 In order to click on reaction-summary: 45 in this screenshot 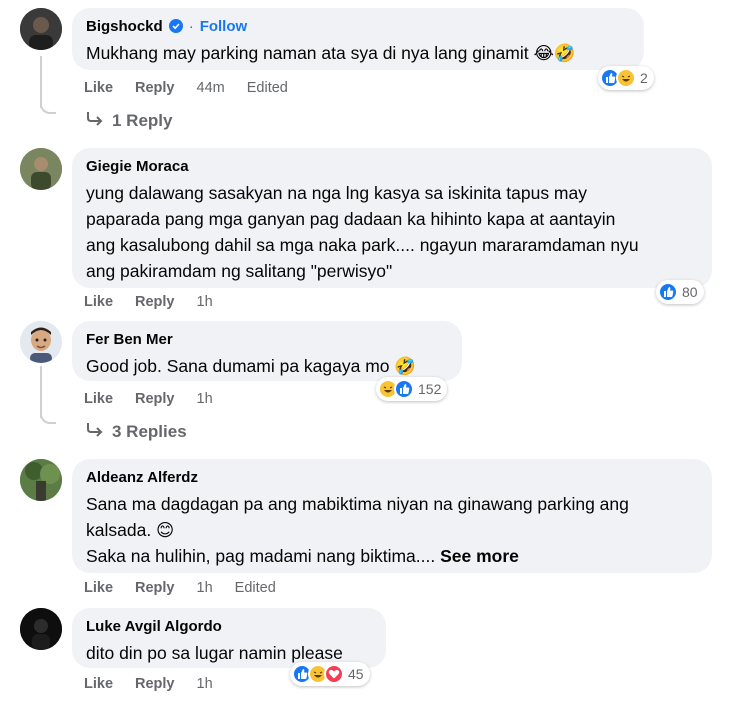, I will do `click(330, 674)`.